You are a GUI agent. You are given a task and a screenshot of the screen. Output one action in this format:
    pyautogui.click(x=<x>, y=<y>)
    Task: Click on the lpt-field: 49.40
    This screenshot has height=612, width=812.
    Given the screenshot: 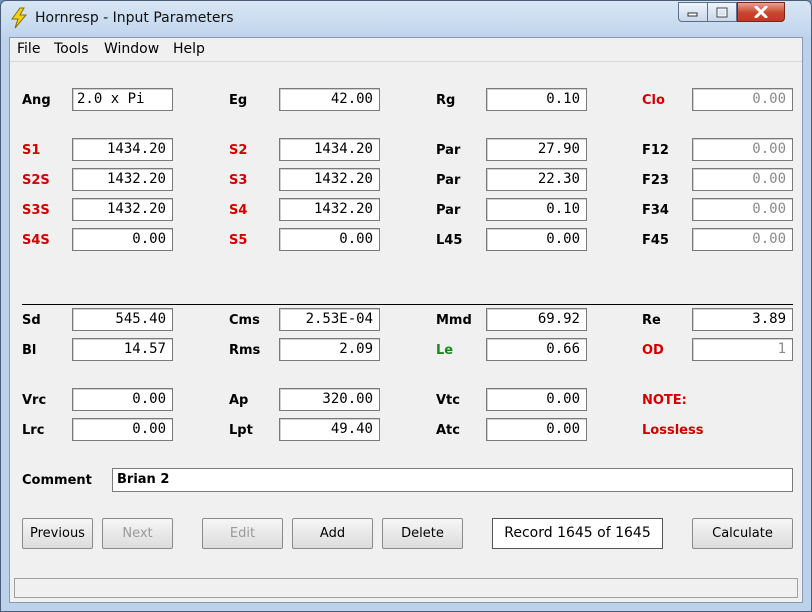 What is the action you would take?
    pyautogui.click(x=329, y=429)
    